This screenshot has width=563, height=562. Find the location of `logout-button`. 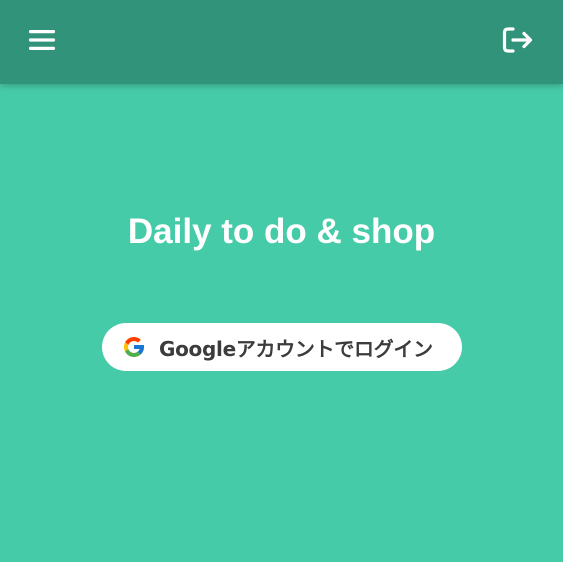

logout-button is located at coordinates (518, 42).